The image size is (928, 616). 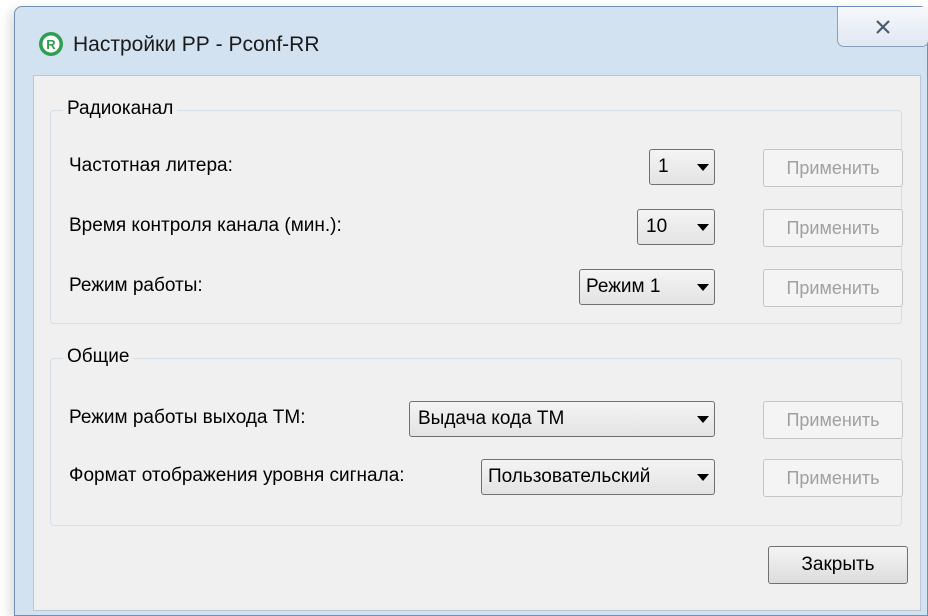 I want to click on group-radio-channel-caption: Радиоканал, so click(x=120, y=109).